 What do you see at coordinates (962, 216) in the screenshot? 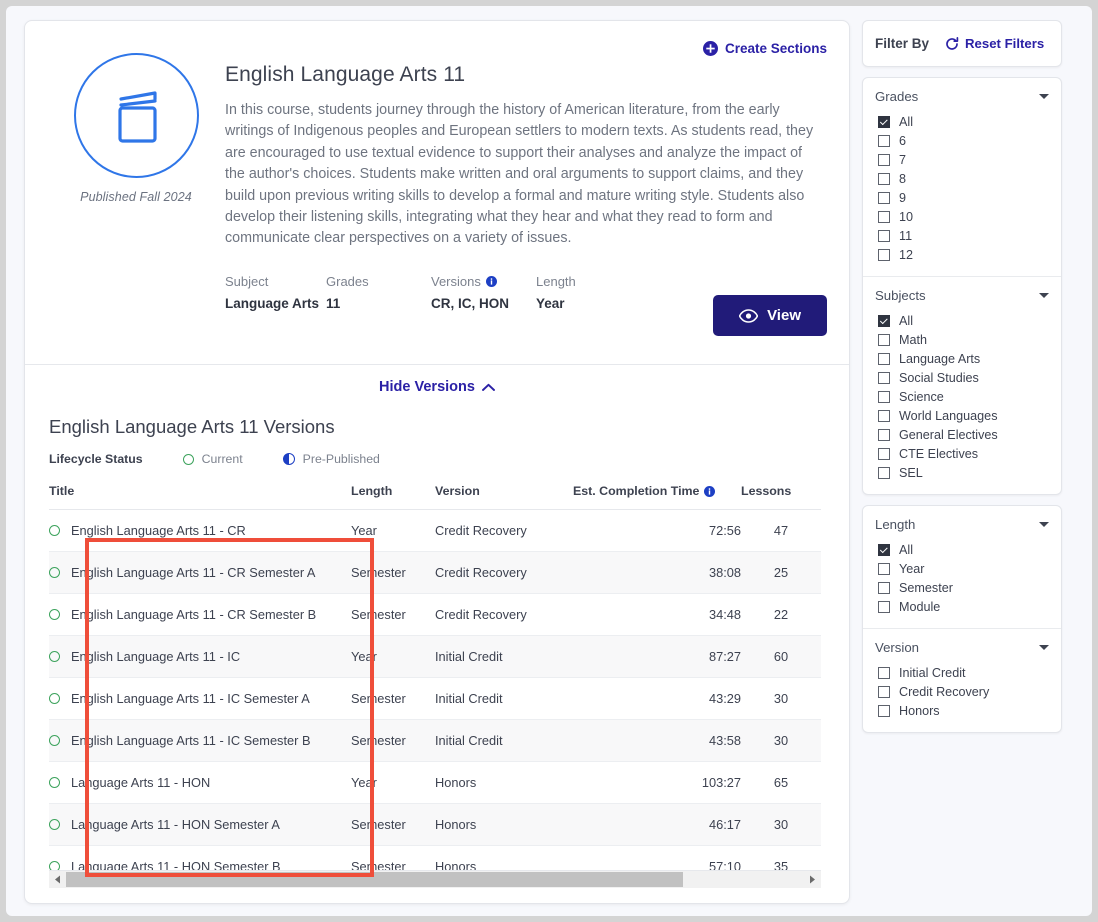
I see `filter-option-10: 10` at bounding box center [962, 216].